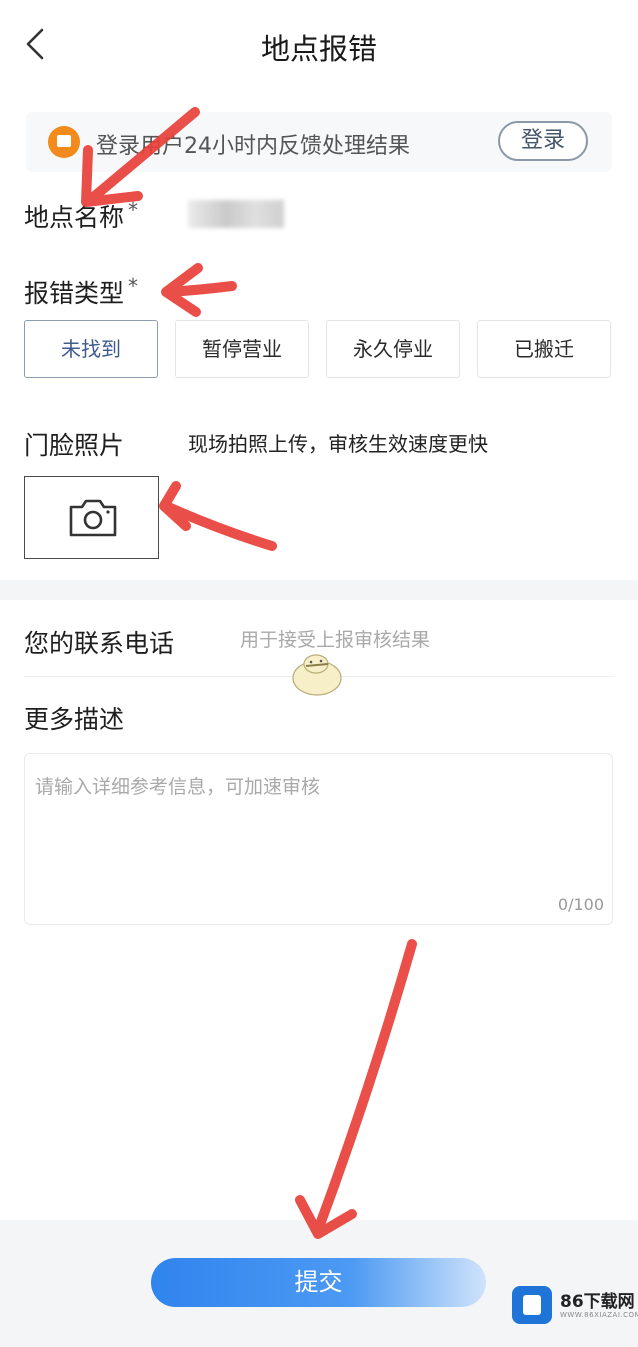 The height and width of the screenshot is (1347, 638). What do you see at coordinates (580, 904) in the screenshot?
I see `character-counter: 0/100` at bounding box center [580, 904].